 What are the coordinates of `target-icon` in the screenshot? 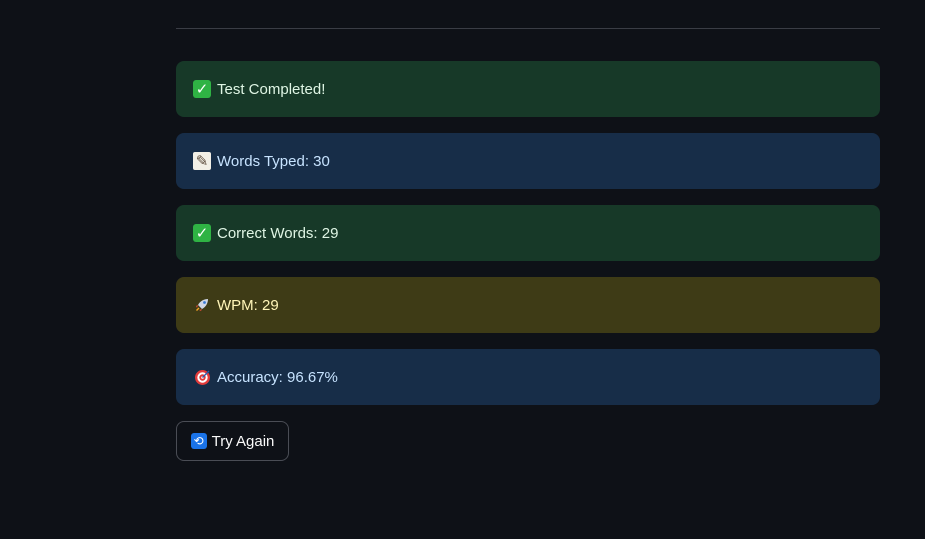 It's located at (202, 377).